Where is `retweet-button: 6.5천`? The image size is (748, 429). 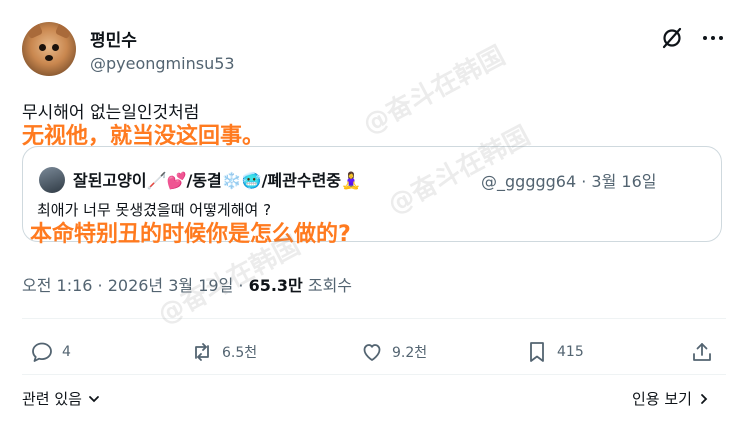 retweet-button: 6.5천 is located at coordinates (223, 352).